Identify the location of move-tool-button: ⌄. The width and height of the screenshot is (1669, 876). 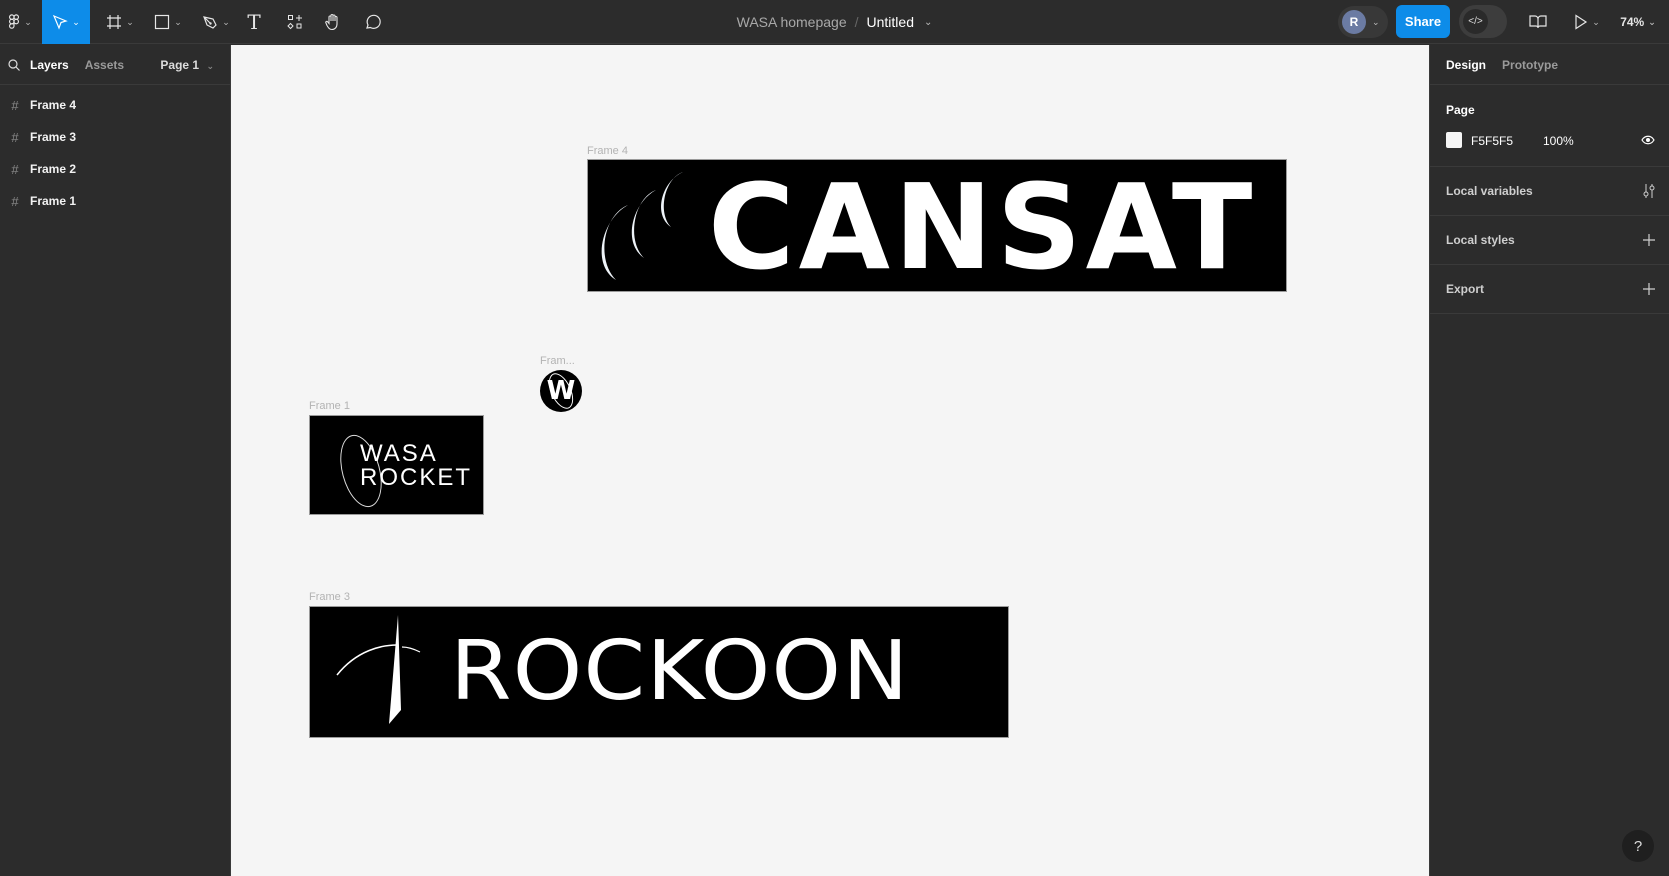
(66, 22).